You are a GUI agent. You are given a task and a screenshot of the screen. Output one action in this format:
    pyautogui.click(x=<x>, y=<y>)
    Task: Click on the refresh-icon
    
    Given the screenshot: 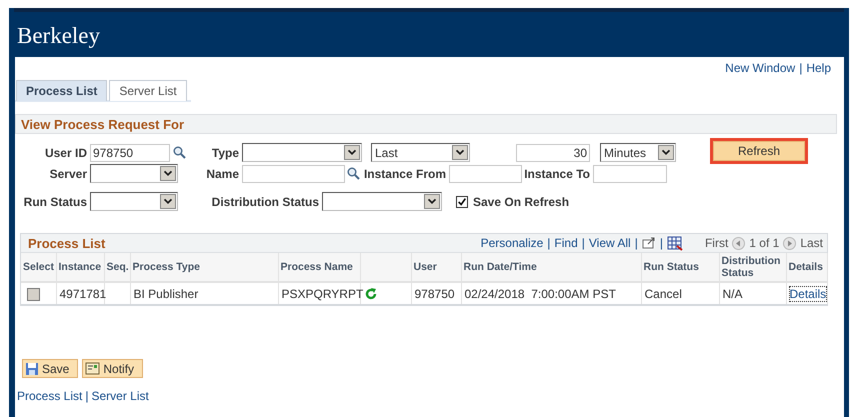 What is the action you would take?
    pyautogui.click(x=371, y=293)
    